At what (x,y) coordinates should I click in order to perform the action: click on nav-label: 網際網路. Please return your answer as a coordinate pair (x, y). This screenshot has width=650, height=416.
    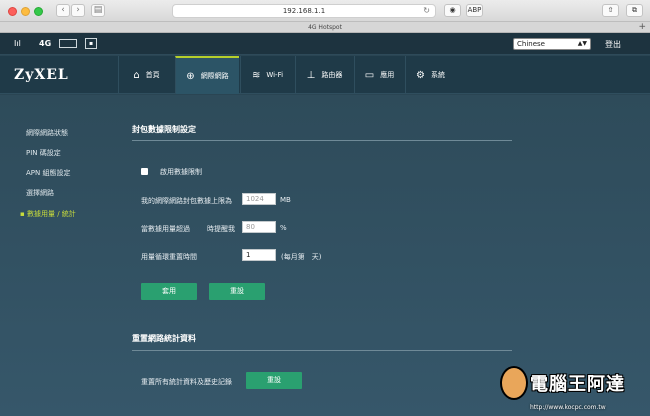
    Looking at the image, I should click on (214, 76).